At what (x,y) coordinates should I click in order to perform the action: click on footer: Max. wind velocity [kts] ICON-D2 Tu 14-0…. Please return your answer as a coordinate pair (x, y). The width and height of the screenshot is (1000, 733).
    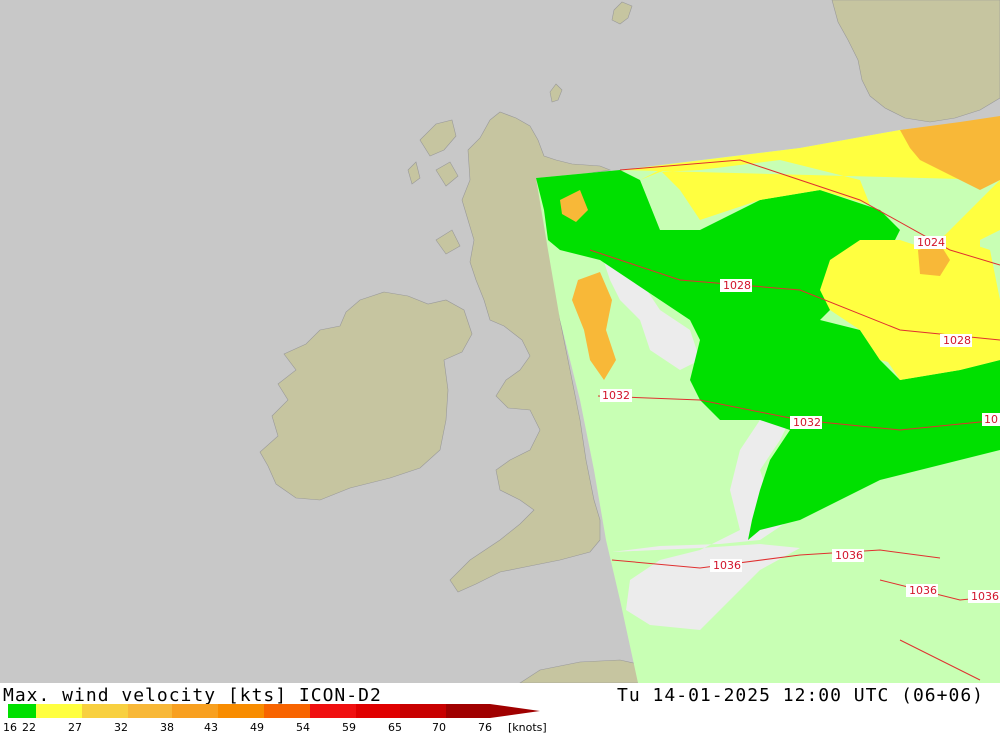
    Looking at the image, I should click on (500, 708).